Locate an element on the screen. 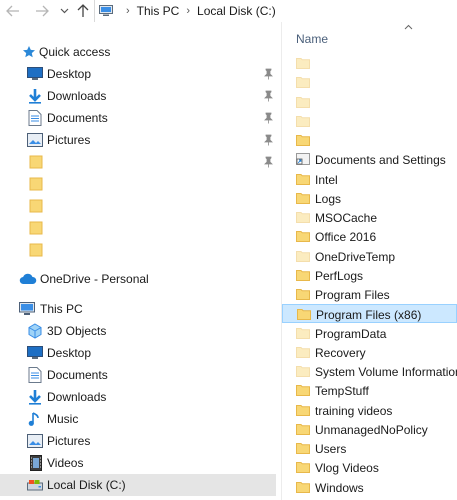 This screenshot has height=500, width=457. breadcrumb-local-disk: Local Disk (C:) is located at coordinates (236, 11).